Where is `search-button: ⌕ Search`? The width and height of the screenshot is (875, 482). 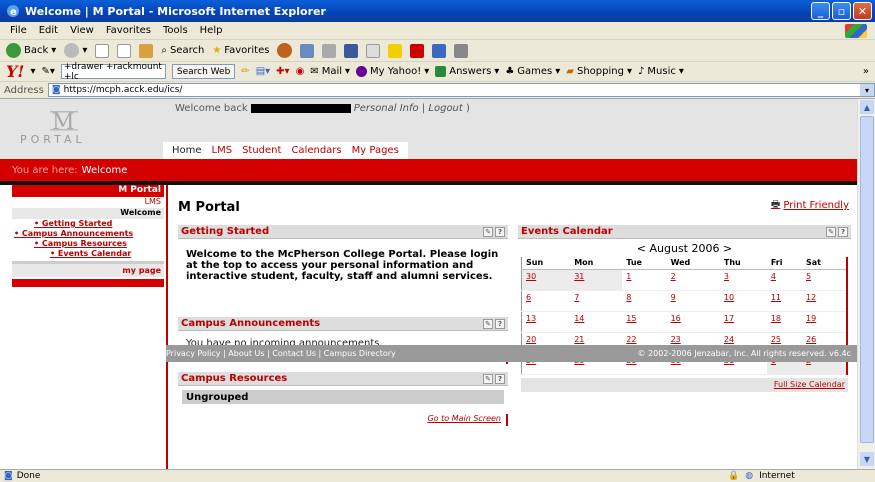 search-button: ⌕ Search is located at coordinates (182, 50).